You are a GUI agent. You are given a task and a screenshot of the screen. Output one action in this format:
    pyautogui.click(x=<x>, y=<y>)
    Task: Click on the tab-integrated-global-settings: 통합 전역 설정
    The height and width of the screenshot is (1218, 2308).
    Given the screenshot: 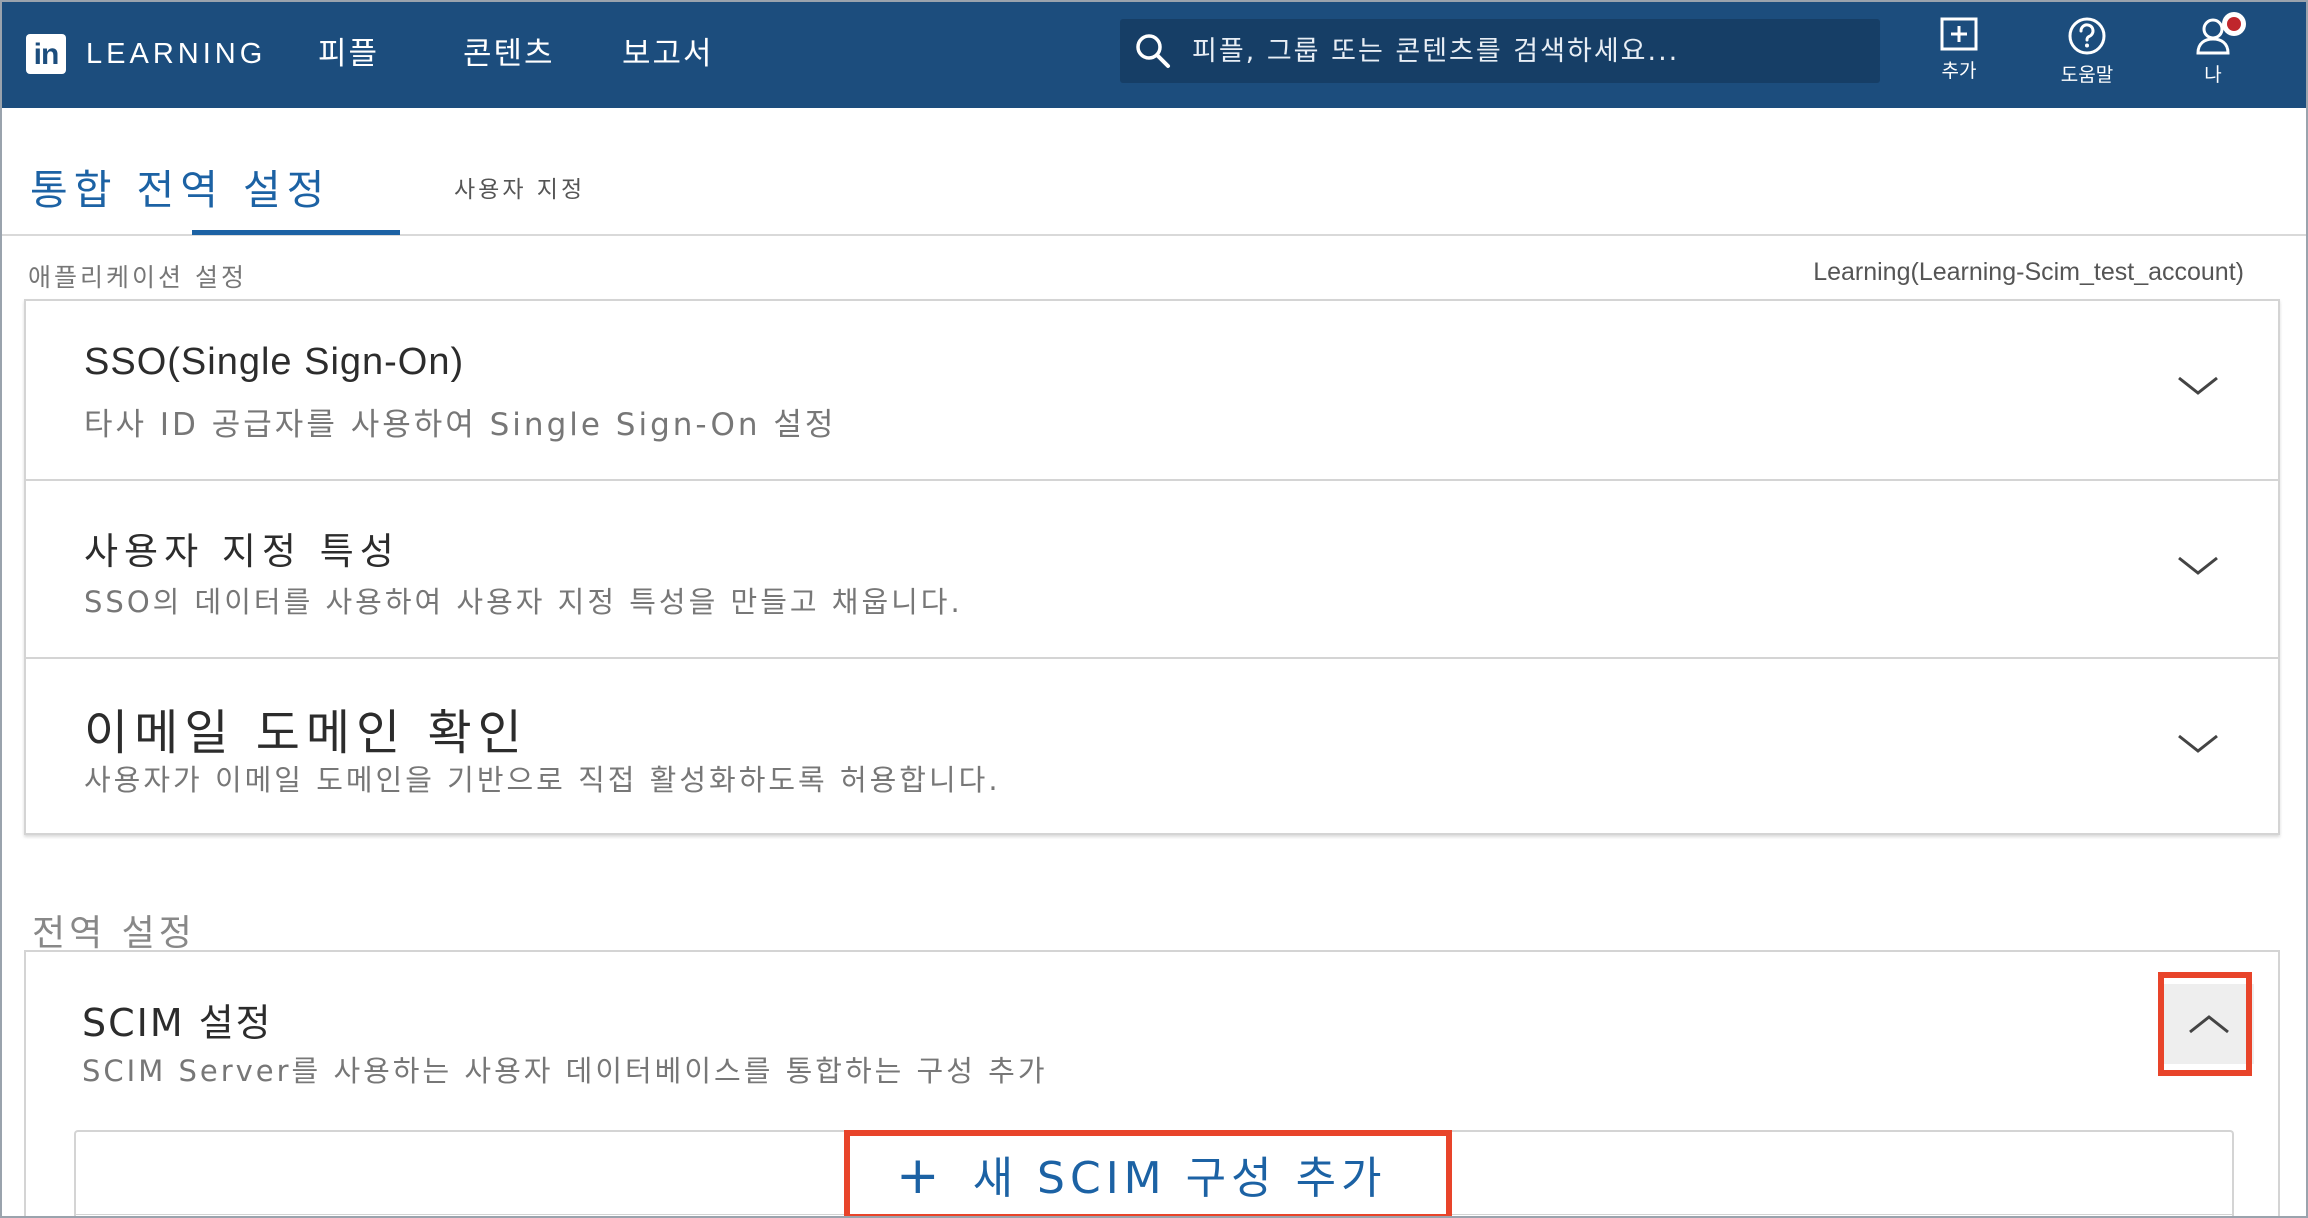 What is the action you would take?
    pyautogui.click(x=180, y=190)
    